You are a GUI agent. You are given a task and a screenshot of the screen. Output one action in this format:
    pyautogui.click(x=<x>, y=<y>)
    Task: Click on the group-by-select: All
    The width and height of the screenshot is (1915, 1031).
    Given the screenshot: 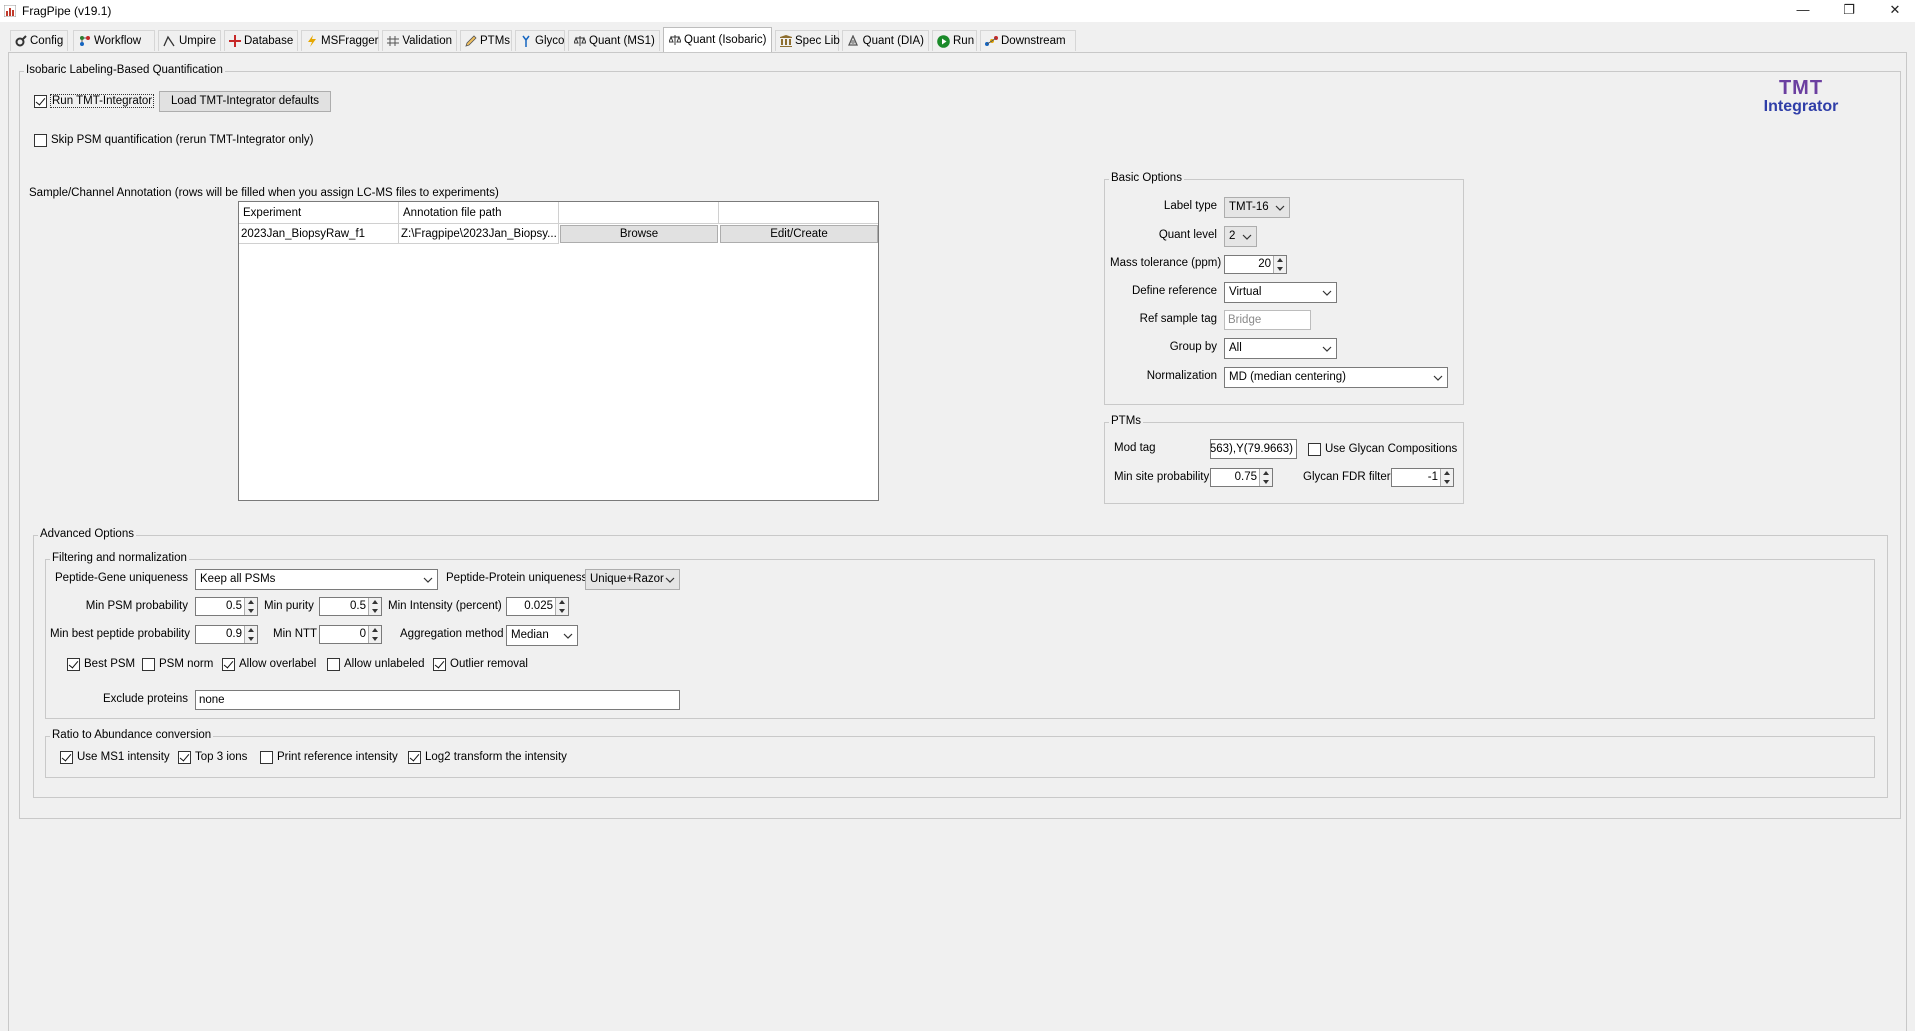 What is the action you would take?
    pyautogui.click(x=1280, y=348)
    